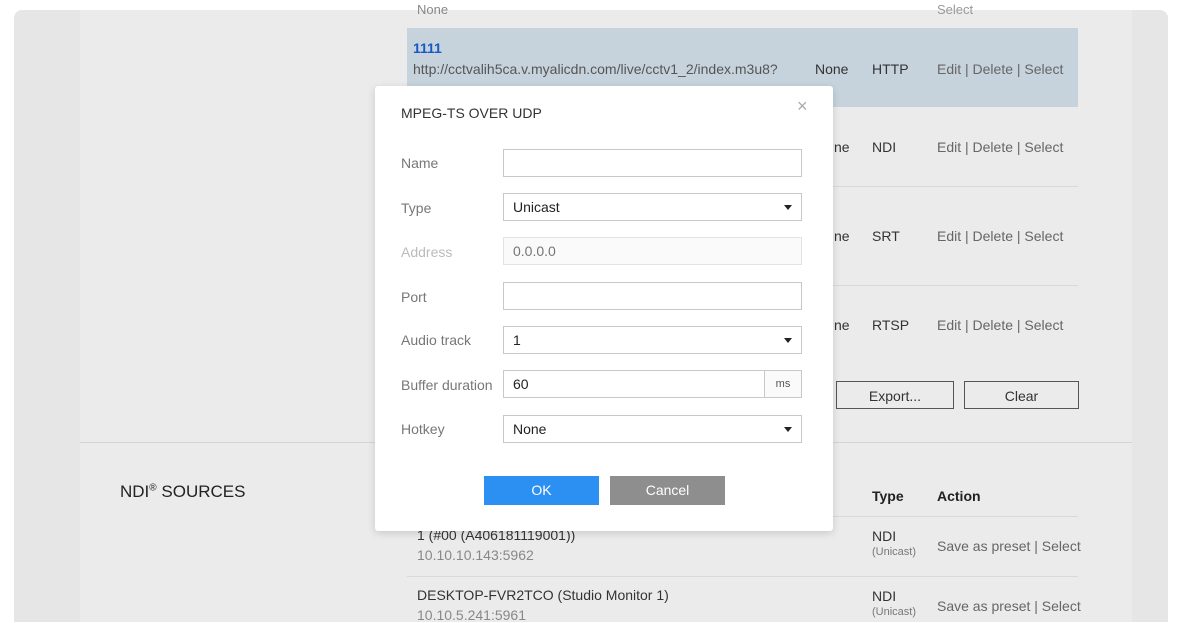  Describe the element at coordinates (1021, 395) in the screenshot. I see `clear-button: Clear` at that location.